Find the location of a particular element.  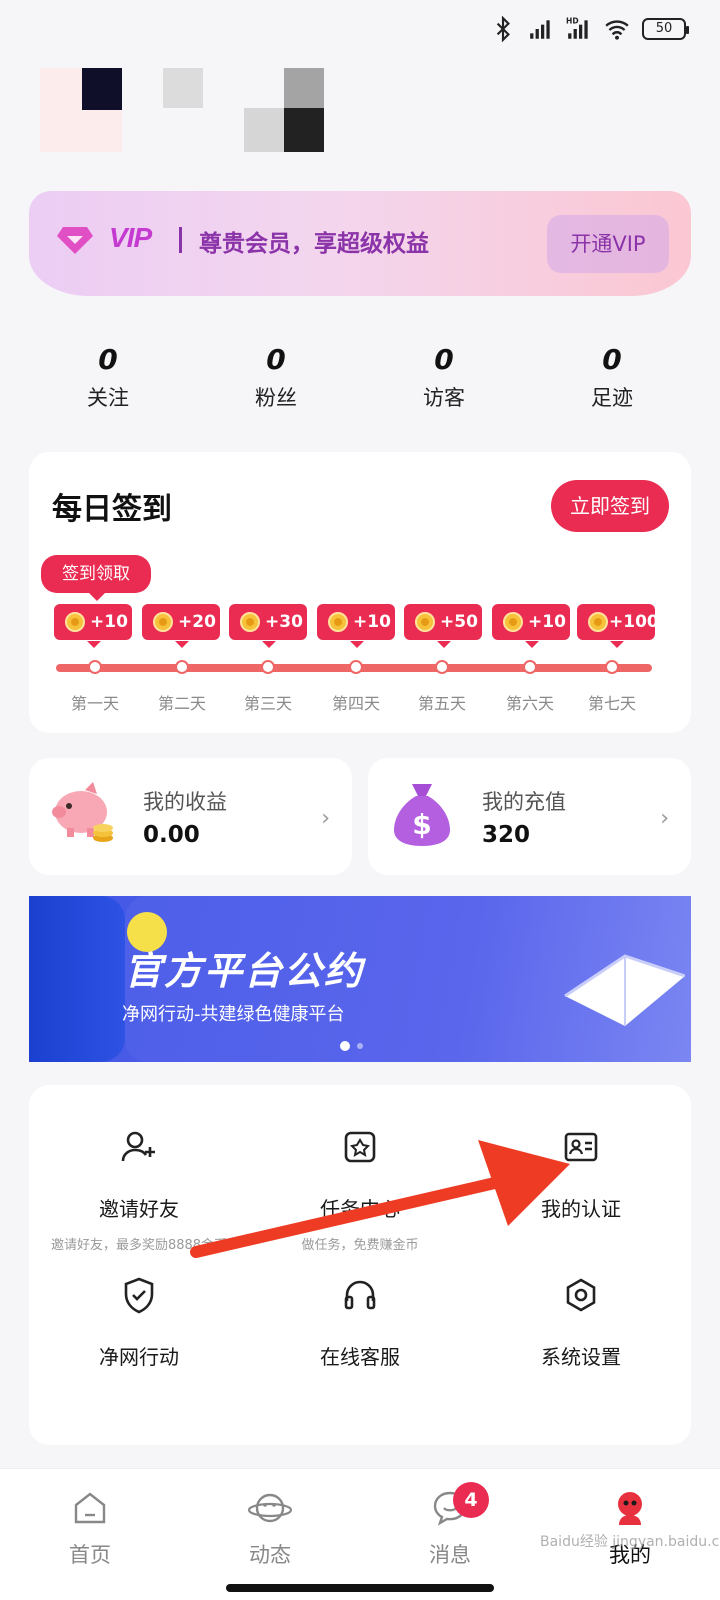

stat-fans: 0 粉丝 is located at coordinates (276, 376).